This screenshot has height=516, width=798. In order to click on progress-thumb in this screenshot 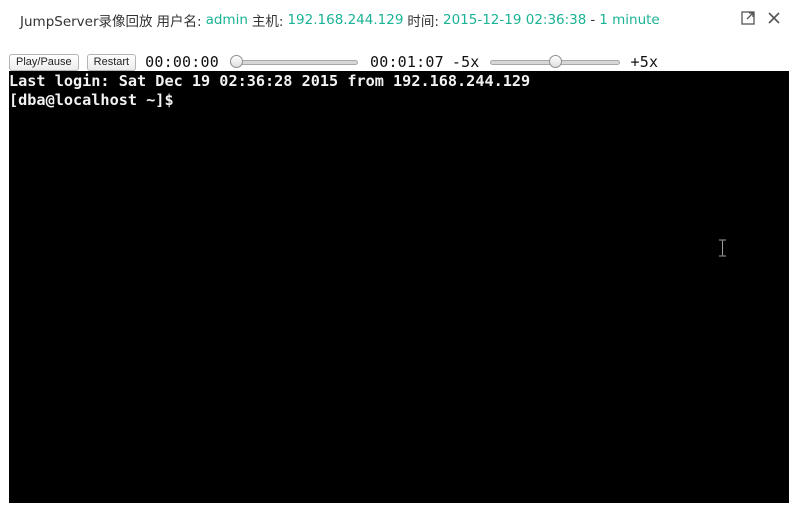, I will do `click(236, 61)`.